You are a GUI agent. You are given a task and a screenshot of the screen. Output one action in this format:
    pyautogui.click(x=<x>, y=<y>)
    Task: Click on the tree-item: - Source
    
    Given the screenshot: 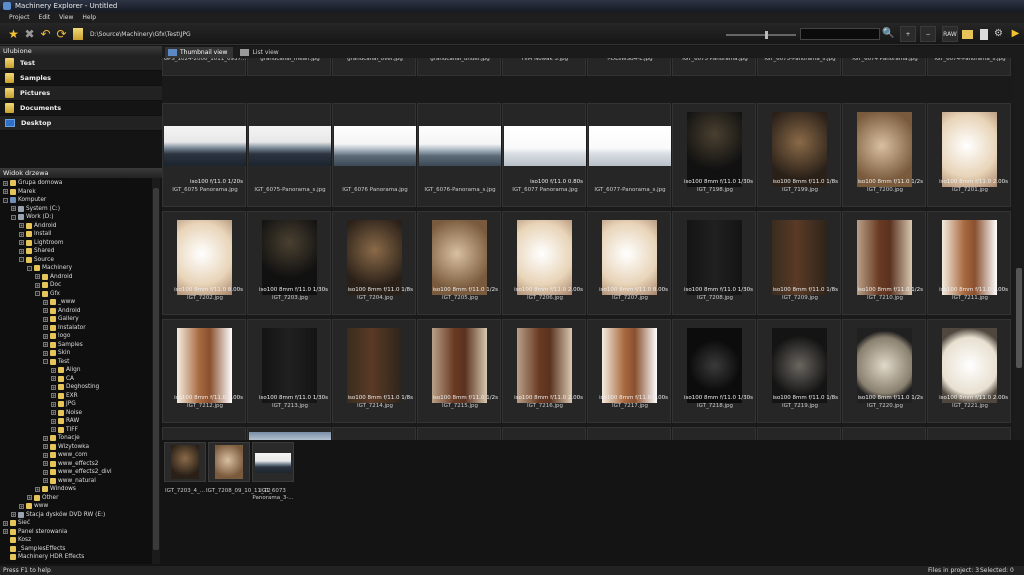 What is the action you would take?
    pyautogui.click(x=36, y=260)
    